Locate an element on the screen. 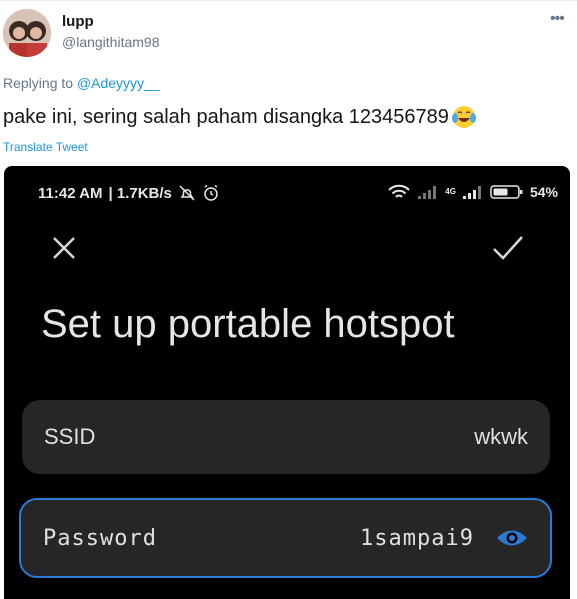 The image size is (577, 599). password-right: 1sampai9 is located at coordinates (444, 538).